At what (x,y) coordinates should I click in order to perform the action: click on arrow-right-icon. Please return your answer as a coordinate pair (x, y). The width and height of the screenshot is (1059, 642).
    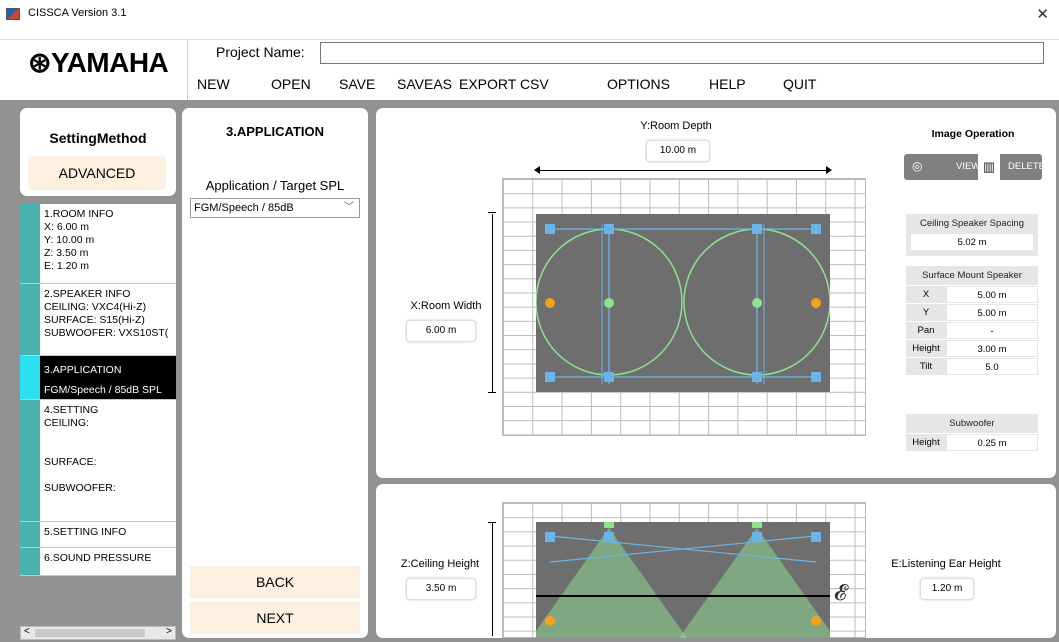
    Looking at the image, I should click on (829, 170).